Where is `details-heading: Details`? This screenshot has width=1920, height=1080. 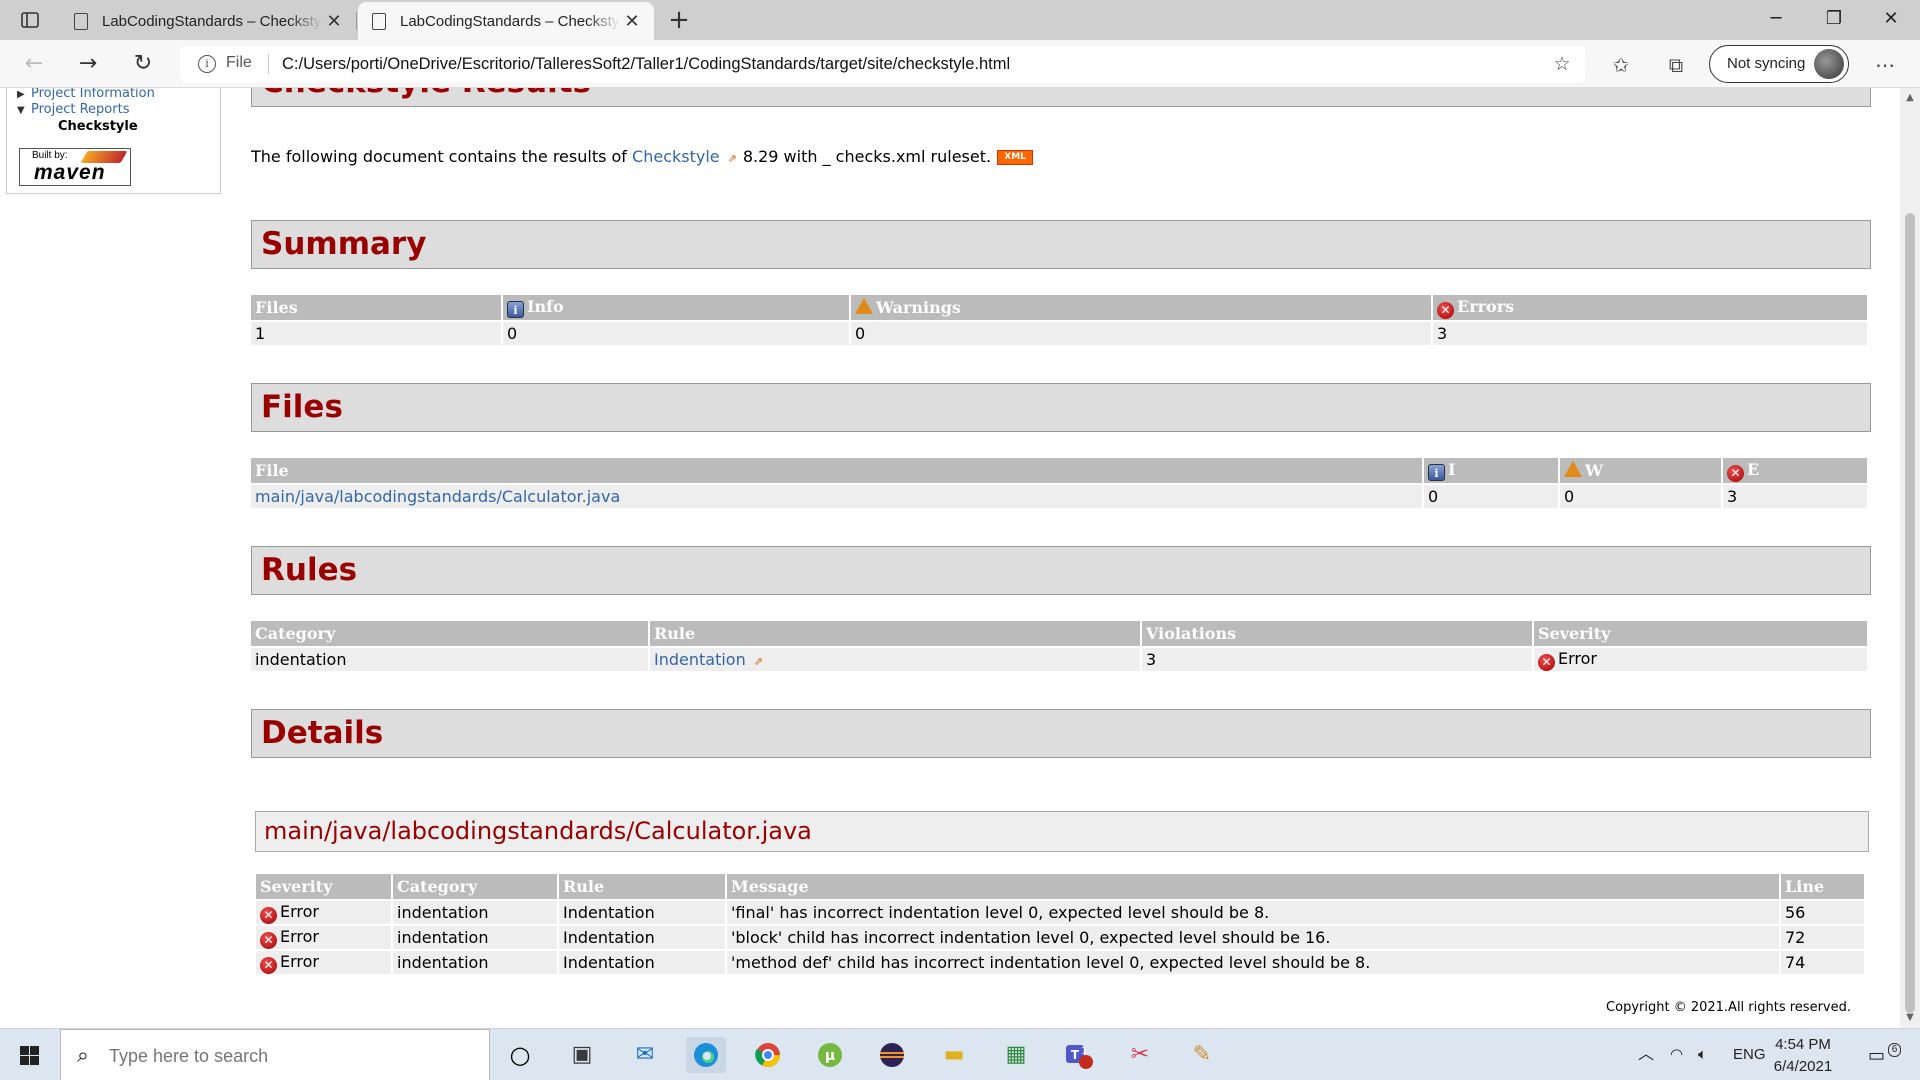
details-heading: Details is located at coordinates (1061, 733).